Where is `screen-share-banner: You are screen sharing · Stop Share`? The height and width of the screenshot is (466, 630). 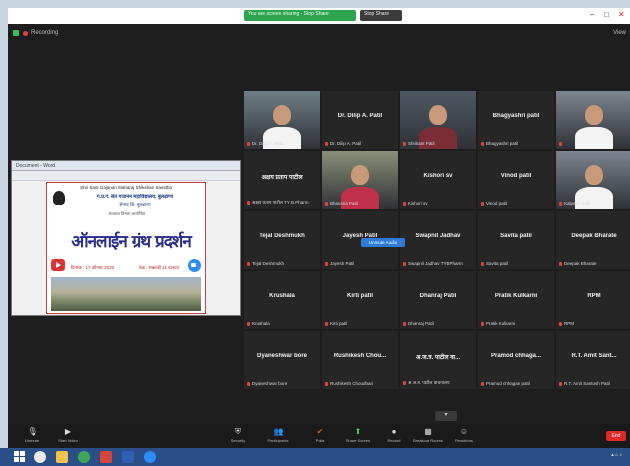
screen-share-banner: You are screen sharing · Stop Share is located at coordinates (300, 15).